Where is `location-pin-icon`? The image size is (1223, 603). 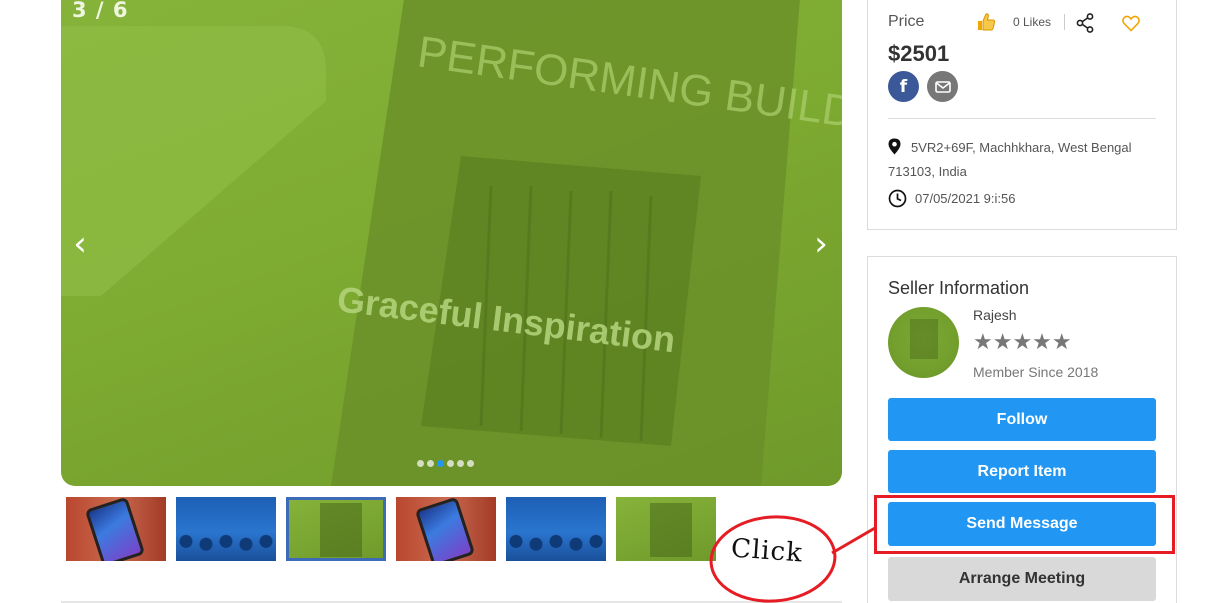 location-pin-icon is located at coordinates (894, 146).